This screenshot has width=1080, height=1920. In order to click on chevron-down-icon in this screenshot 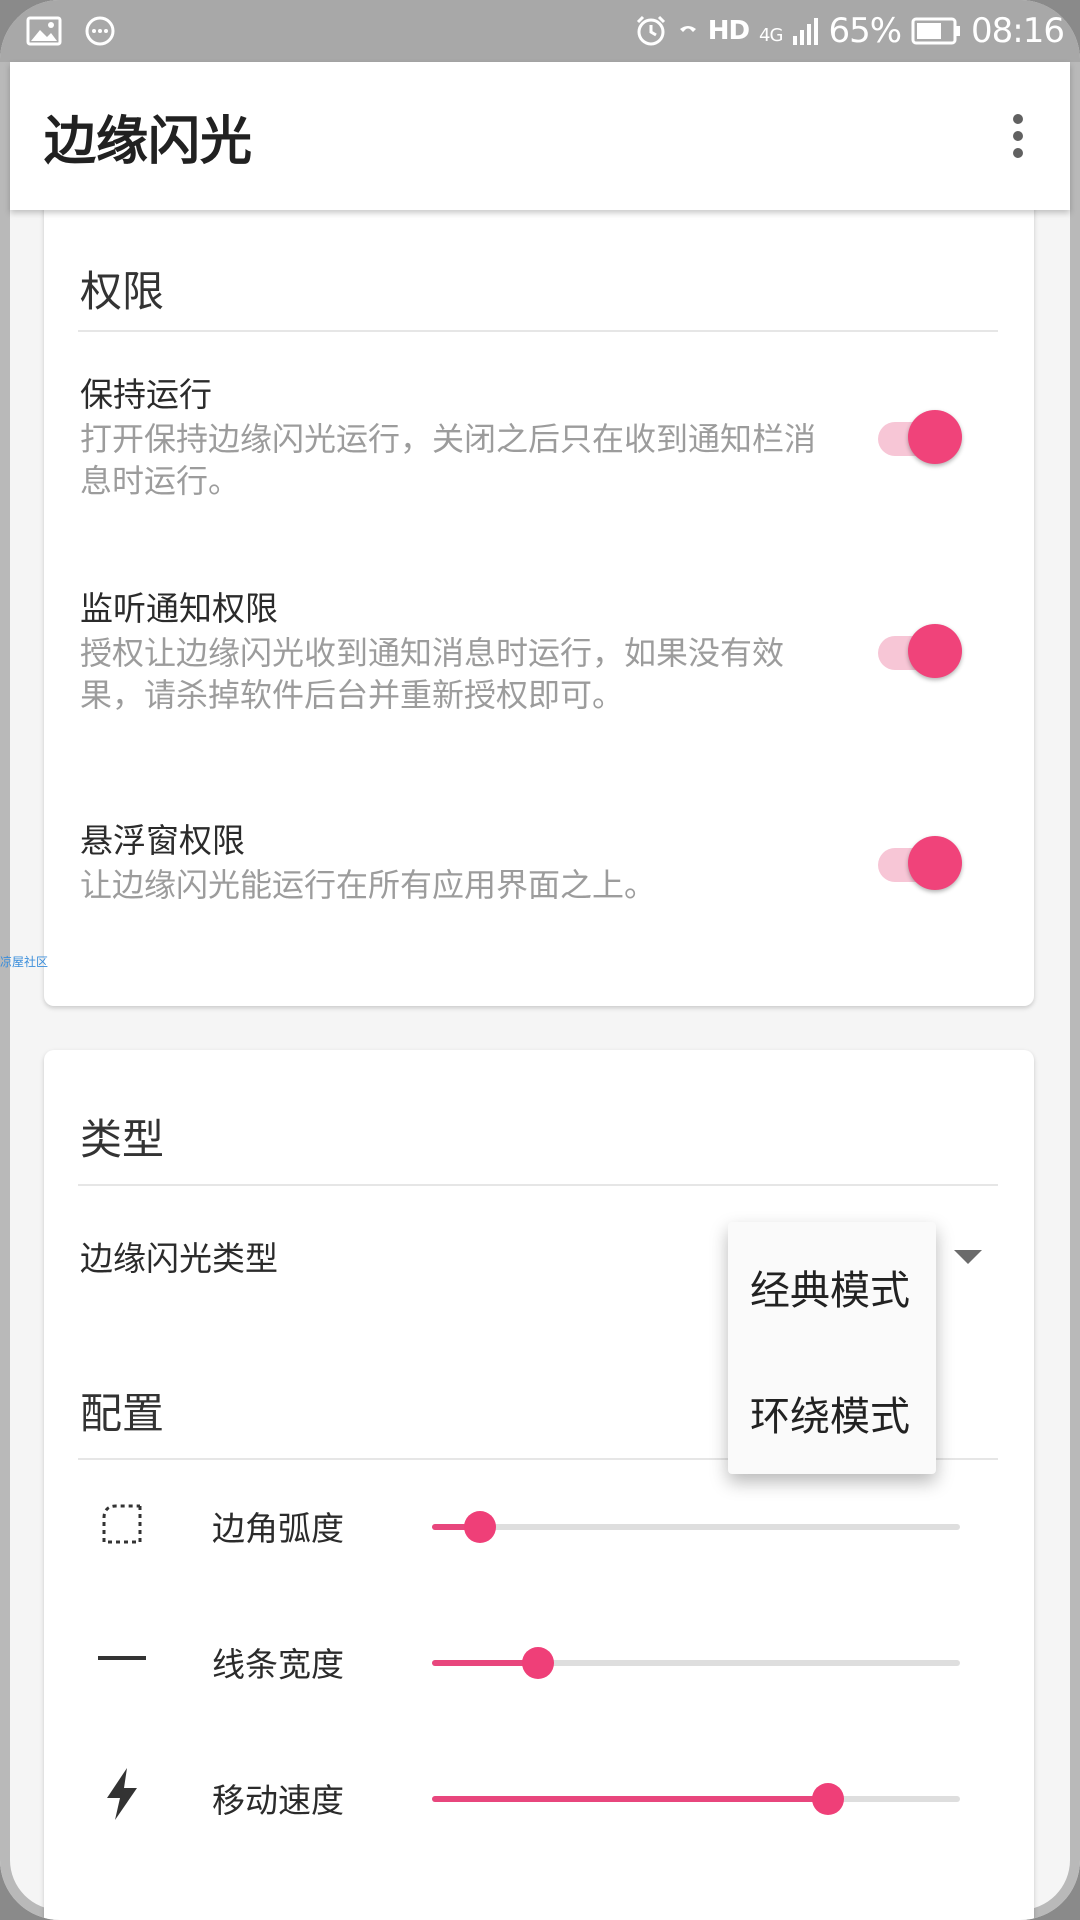, I will do `click(968, 1257)`.